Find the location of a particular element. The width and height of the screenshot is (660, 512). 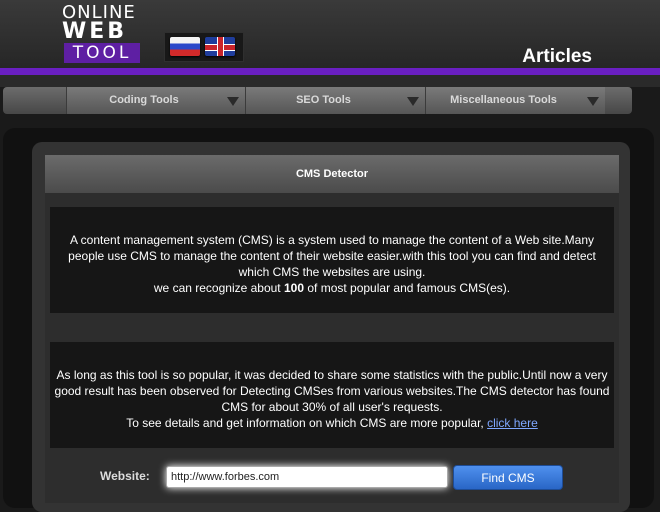

cms-count: 100 is located at coordinates (294, 288).